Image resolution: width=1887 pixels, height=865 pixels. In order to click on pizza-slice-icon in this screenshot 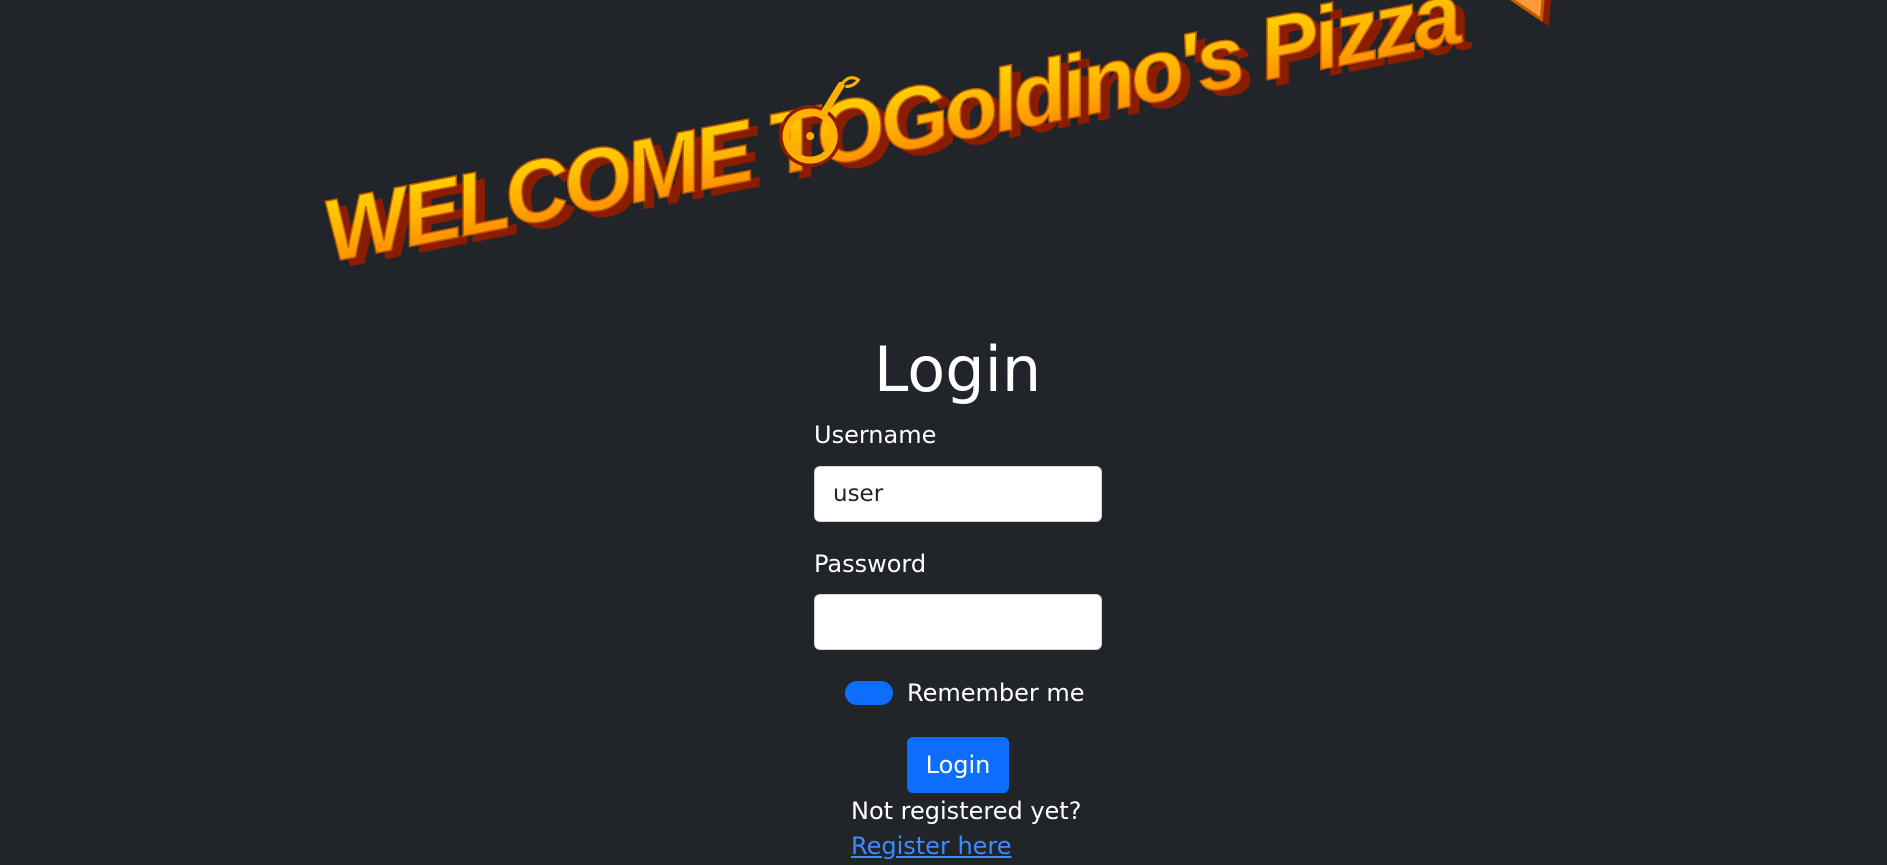, I will do `click(1517, 13)`.